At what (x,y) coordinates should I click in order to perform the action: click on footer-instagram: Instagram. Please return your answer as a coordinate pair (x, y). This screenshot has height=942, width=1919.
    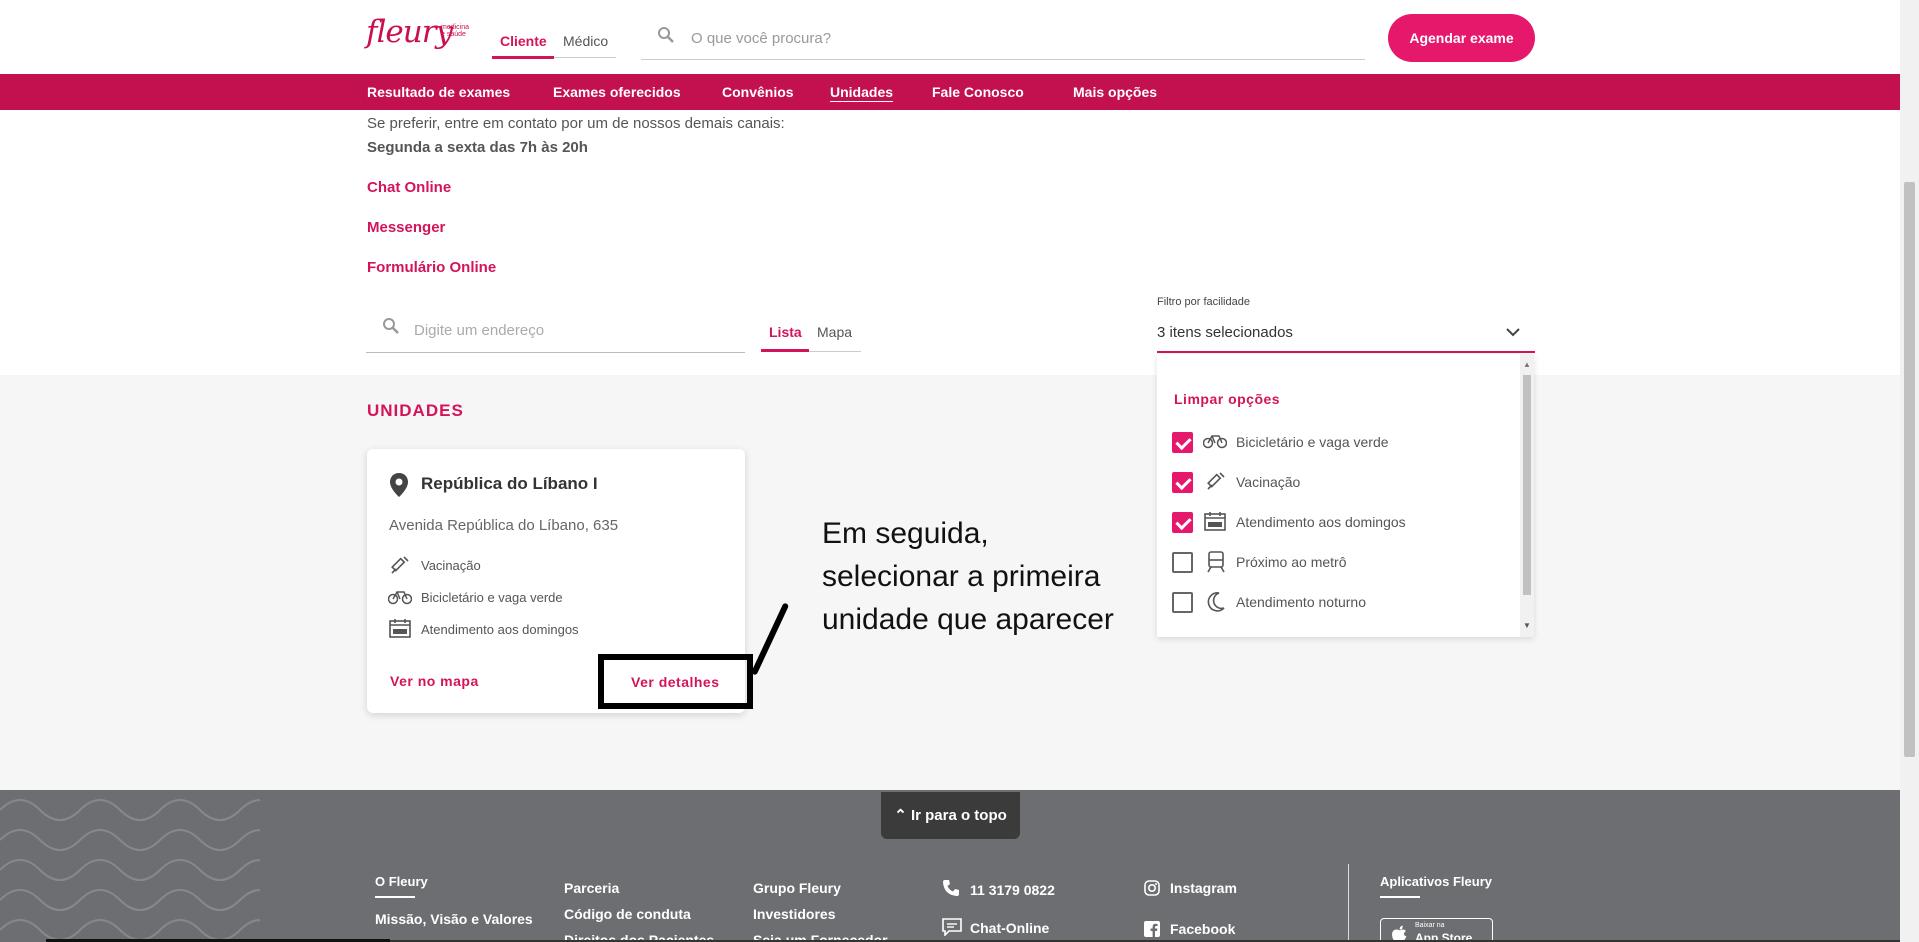
    Looking at the image, I should click on (1203, 888).